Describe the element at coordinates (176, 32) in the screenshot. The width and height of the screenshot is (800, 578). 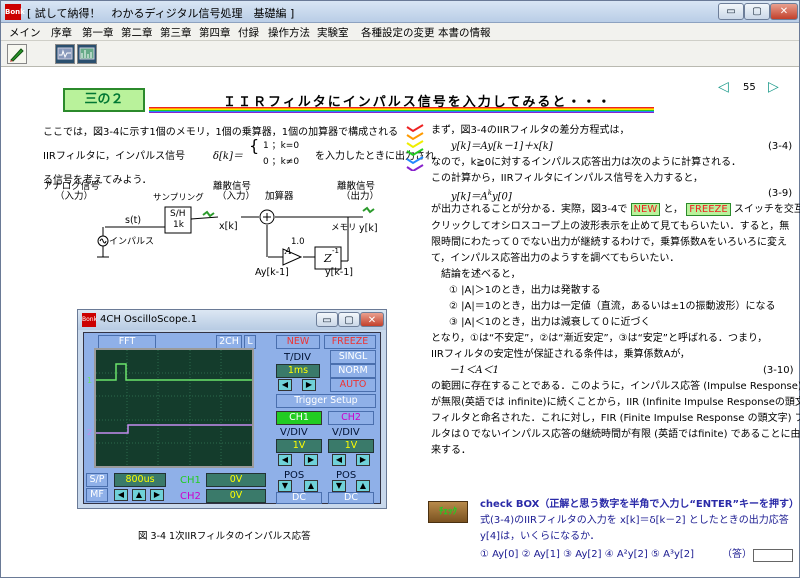
I see `menu-chapter-3: 第三章` at that location.